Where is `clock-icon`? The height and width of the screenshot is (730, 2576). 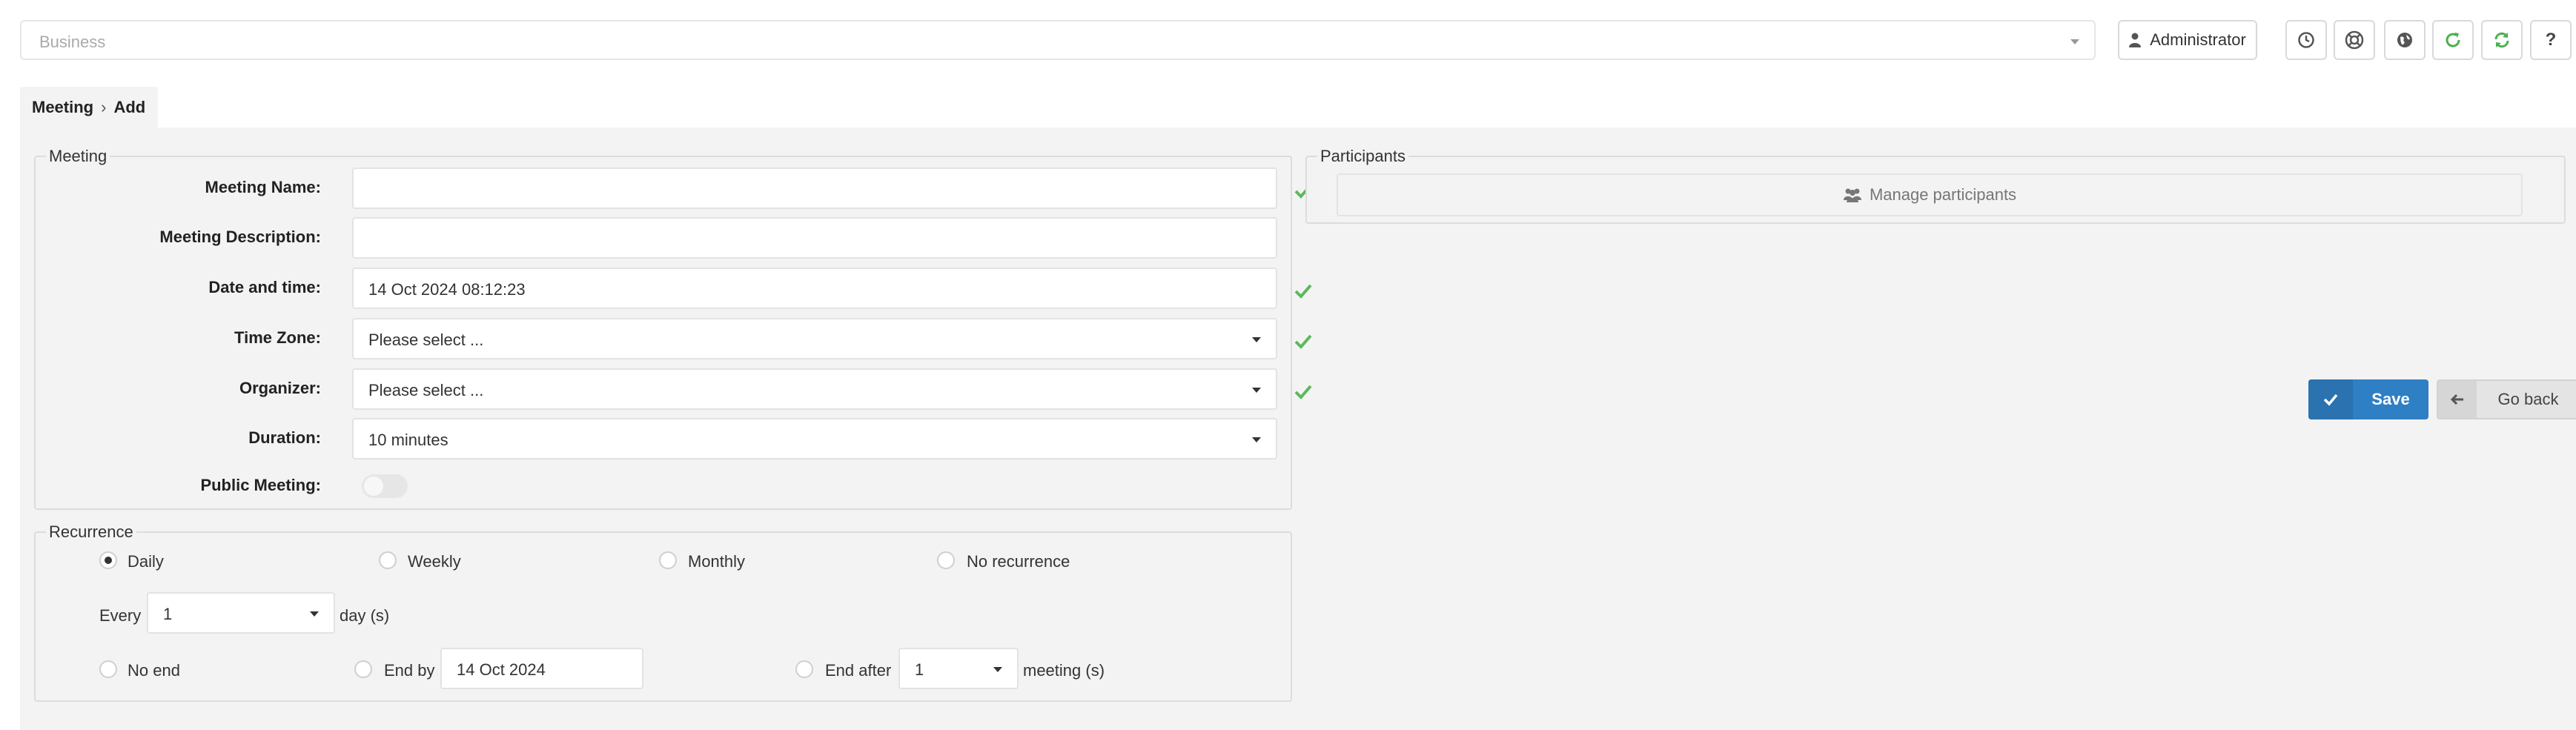
clock-icon is located at coordinates (2306, 40).